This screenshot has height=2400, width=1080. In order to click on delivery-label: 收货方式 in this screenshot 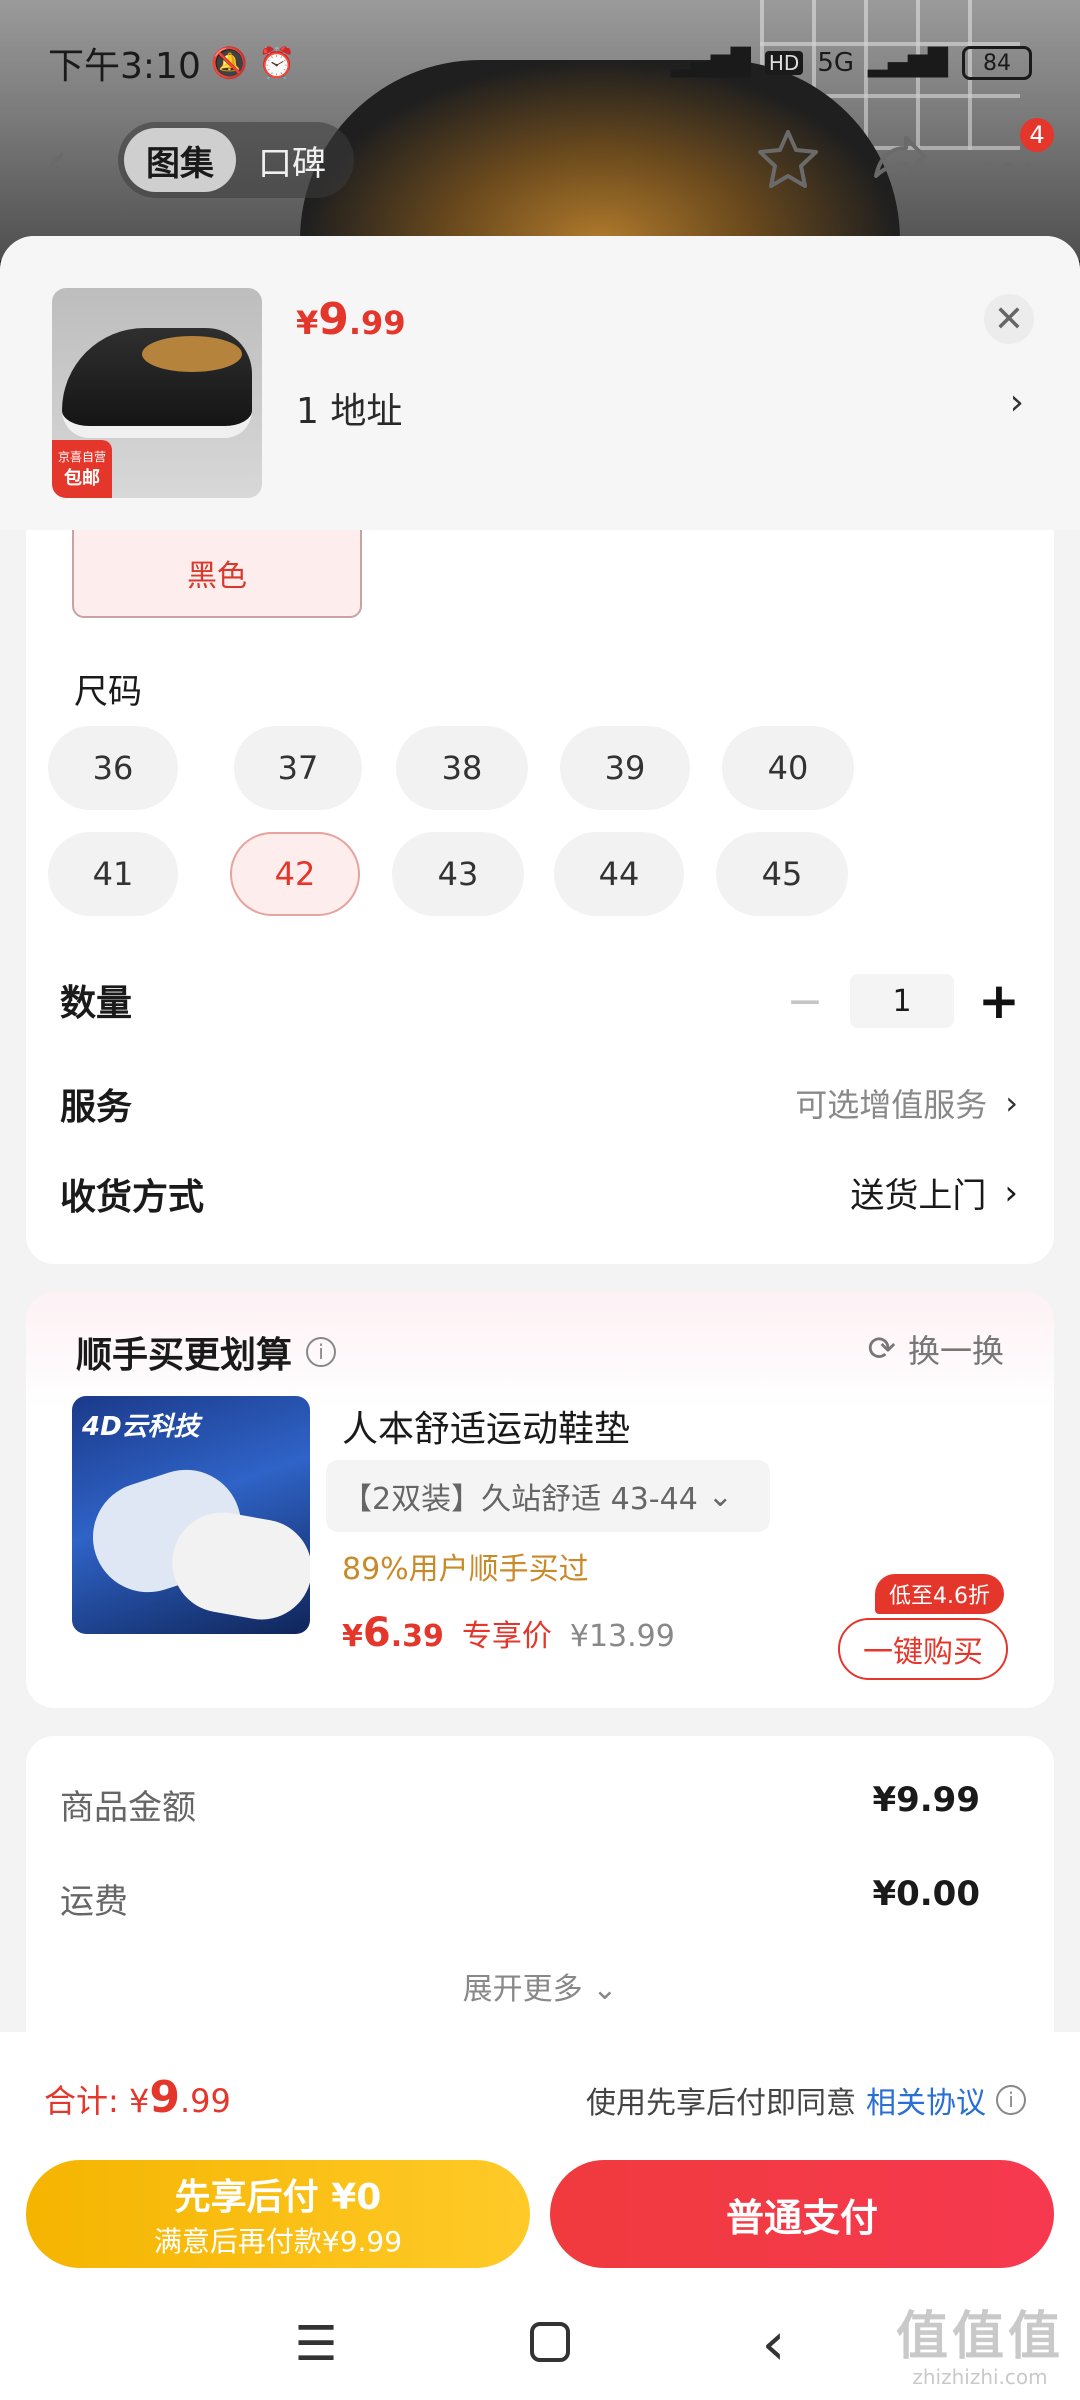, I will do `click(132, 1197)`.